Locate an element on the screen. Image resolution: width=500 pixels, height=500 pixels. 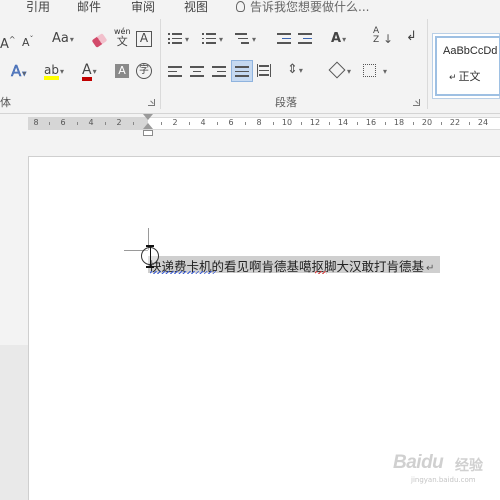
highlight-button: ab▾ is located at coordinates (54, 71).